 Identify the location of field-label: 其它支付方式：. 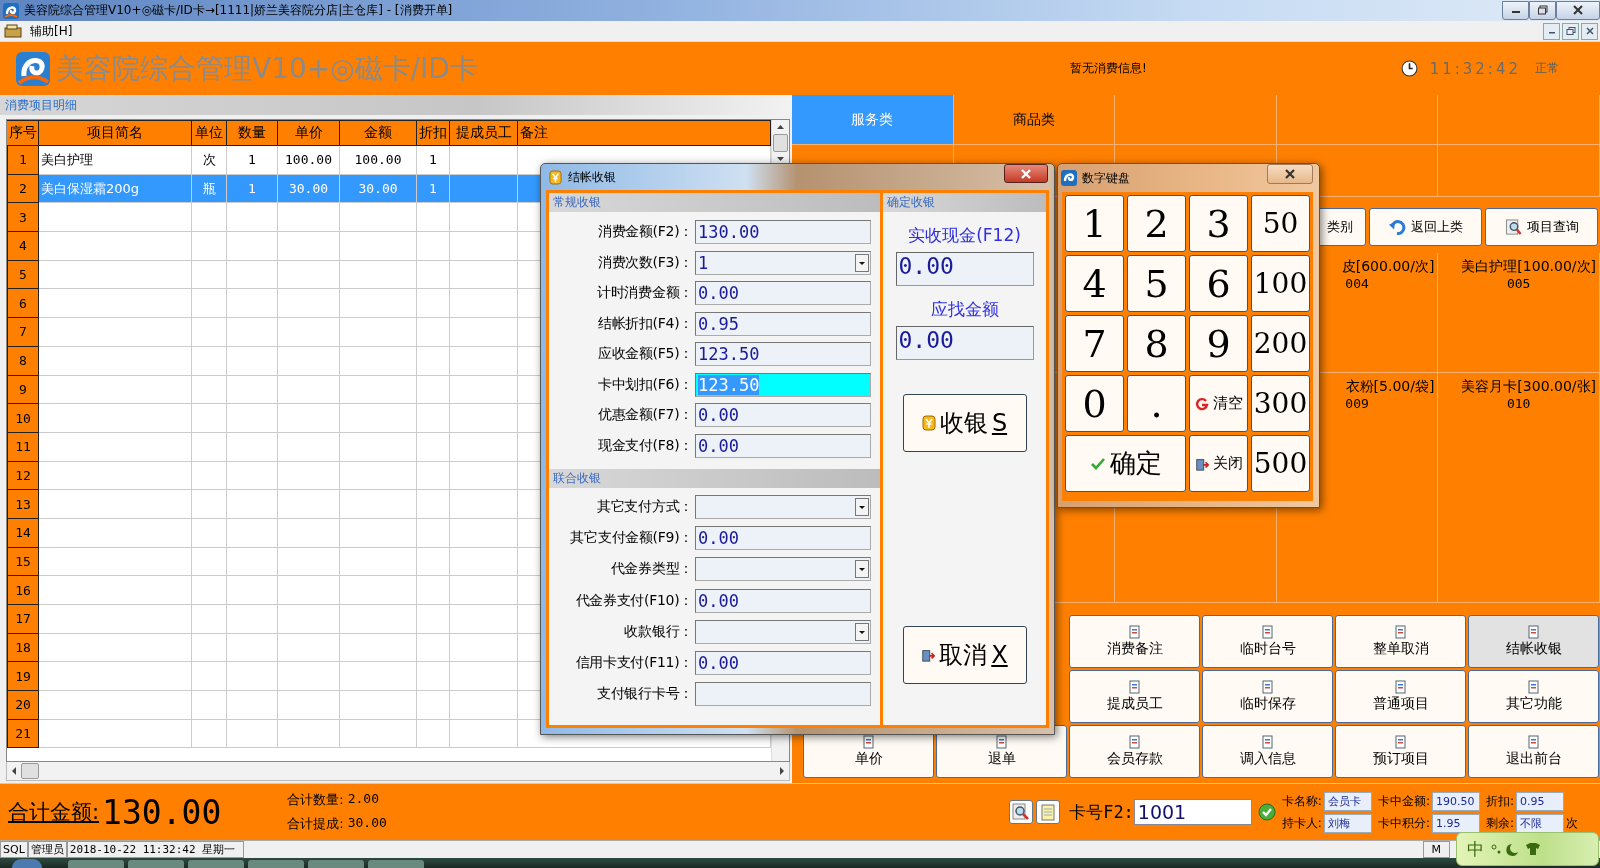
(644, 506).